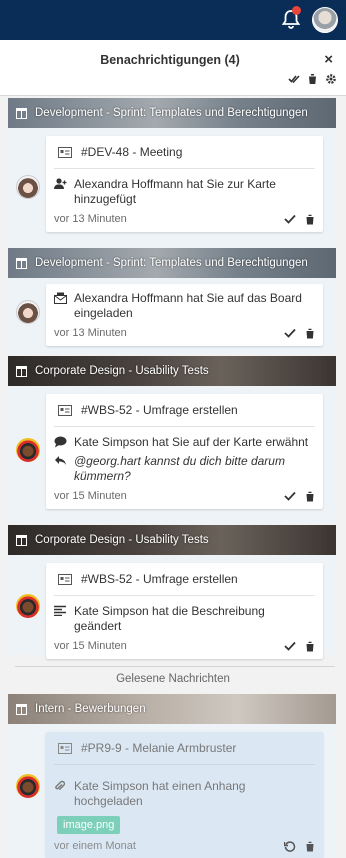 This screenshot has height=858, width=346. Describe the element at coordinates (158, 748) in the screenshot. I see `card-title: #PR9-9 - Melanie Armbruster` at that location.